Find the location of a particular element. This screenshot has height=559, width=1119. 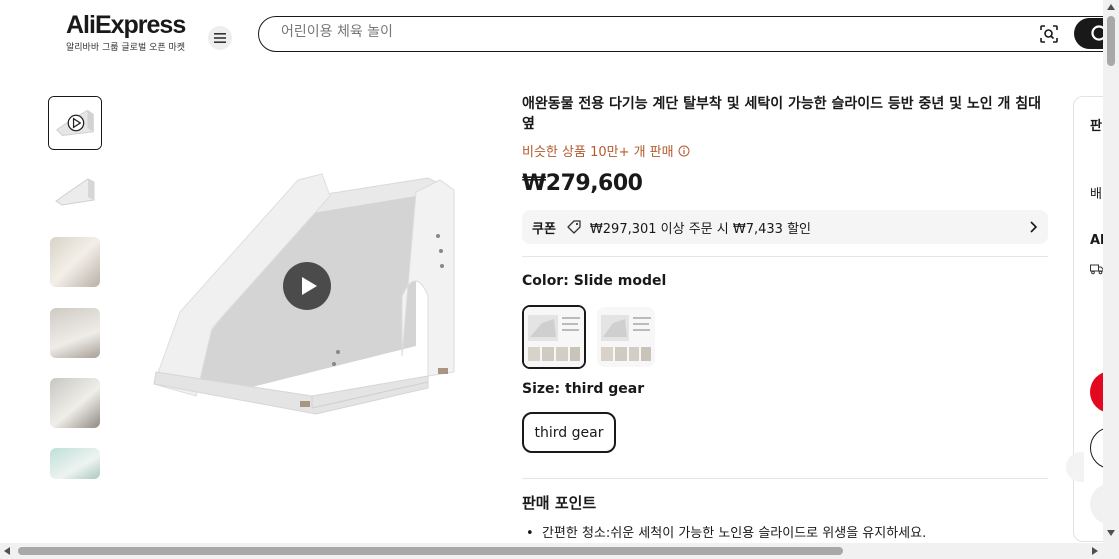

selling-points-title: 판매 포인트 is located at coordinates (559, 503).